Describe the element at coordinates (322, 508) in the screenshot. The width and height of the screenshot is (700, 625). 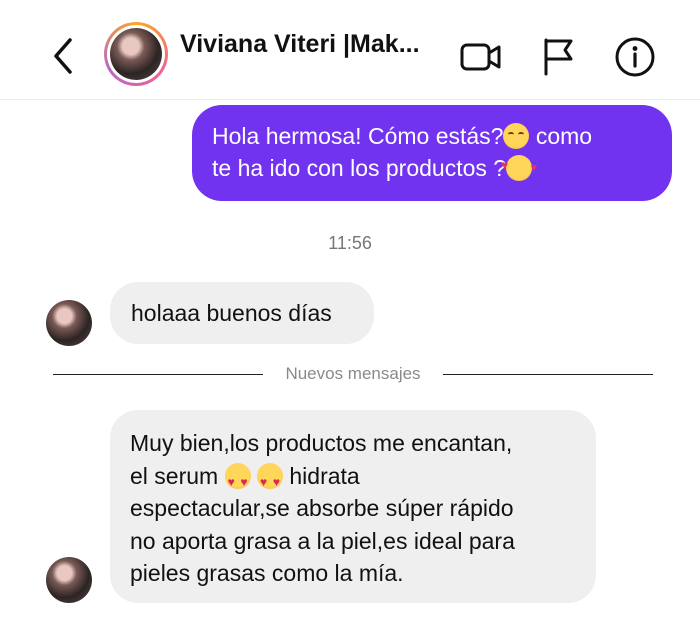
I see `message-line: espectacular,se absorbe súper rápido` at that location.